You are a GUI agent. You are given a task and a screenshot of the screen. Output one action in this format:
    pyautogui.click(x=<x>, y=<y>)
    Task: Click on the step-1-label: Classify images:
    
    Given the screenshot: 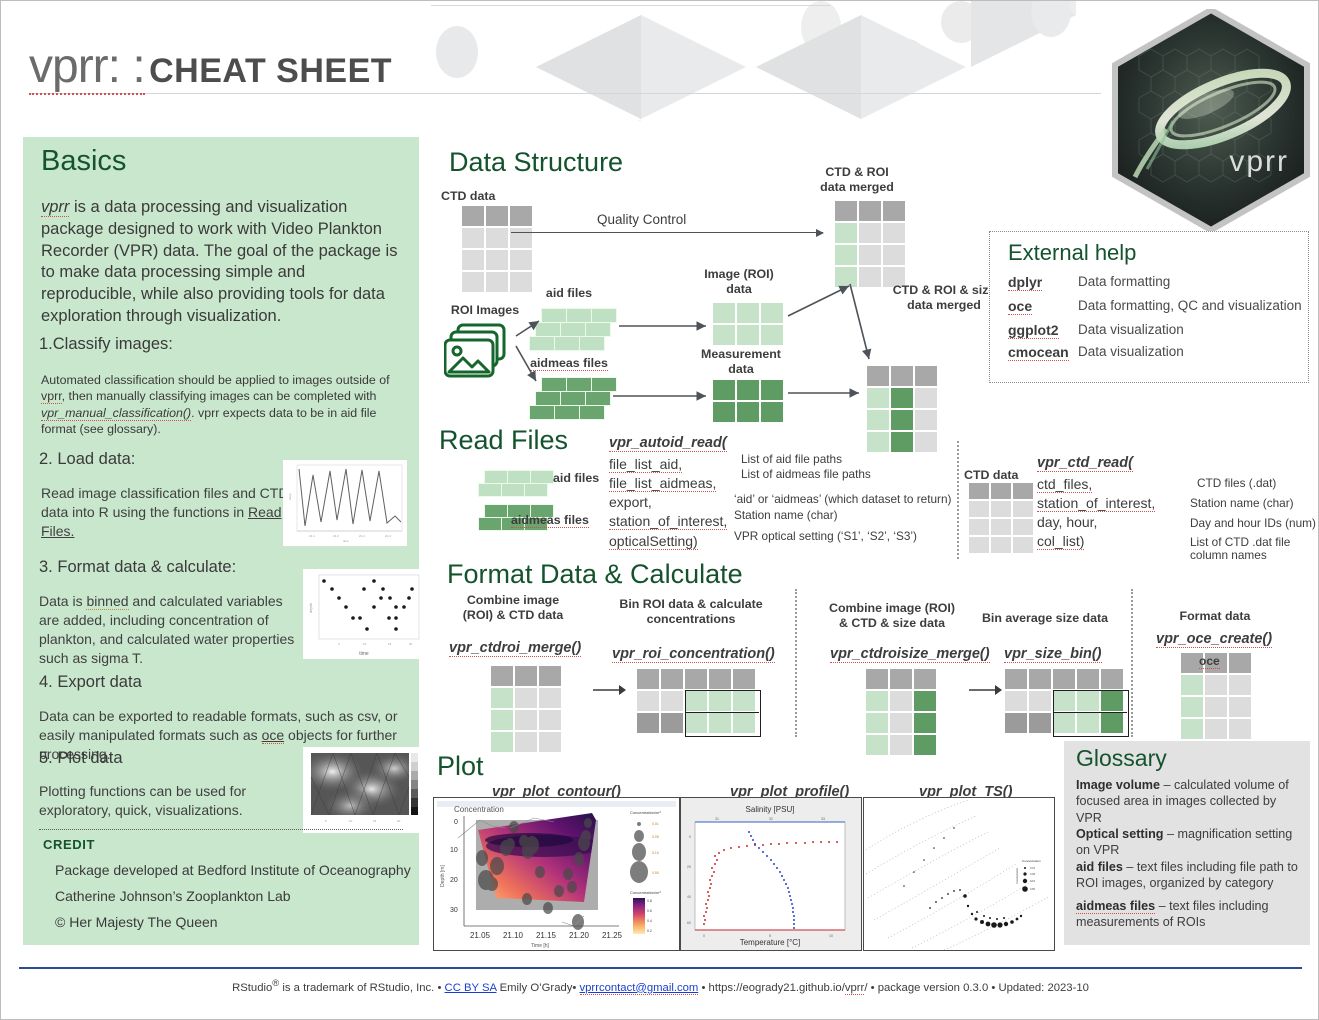 What is the action you would take?
    pyautogui.click(x=112, y=344)
    